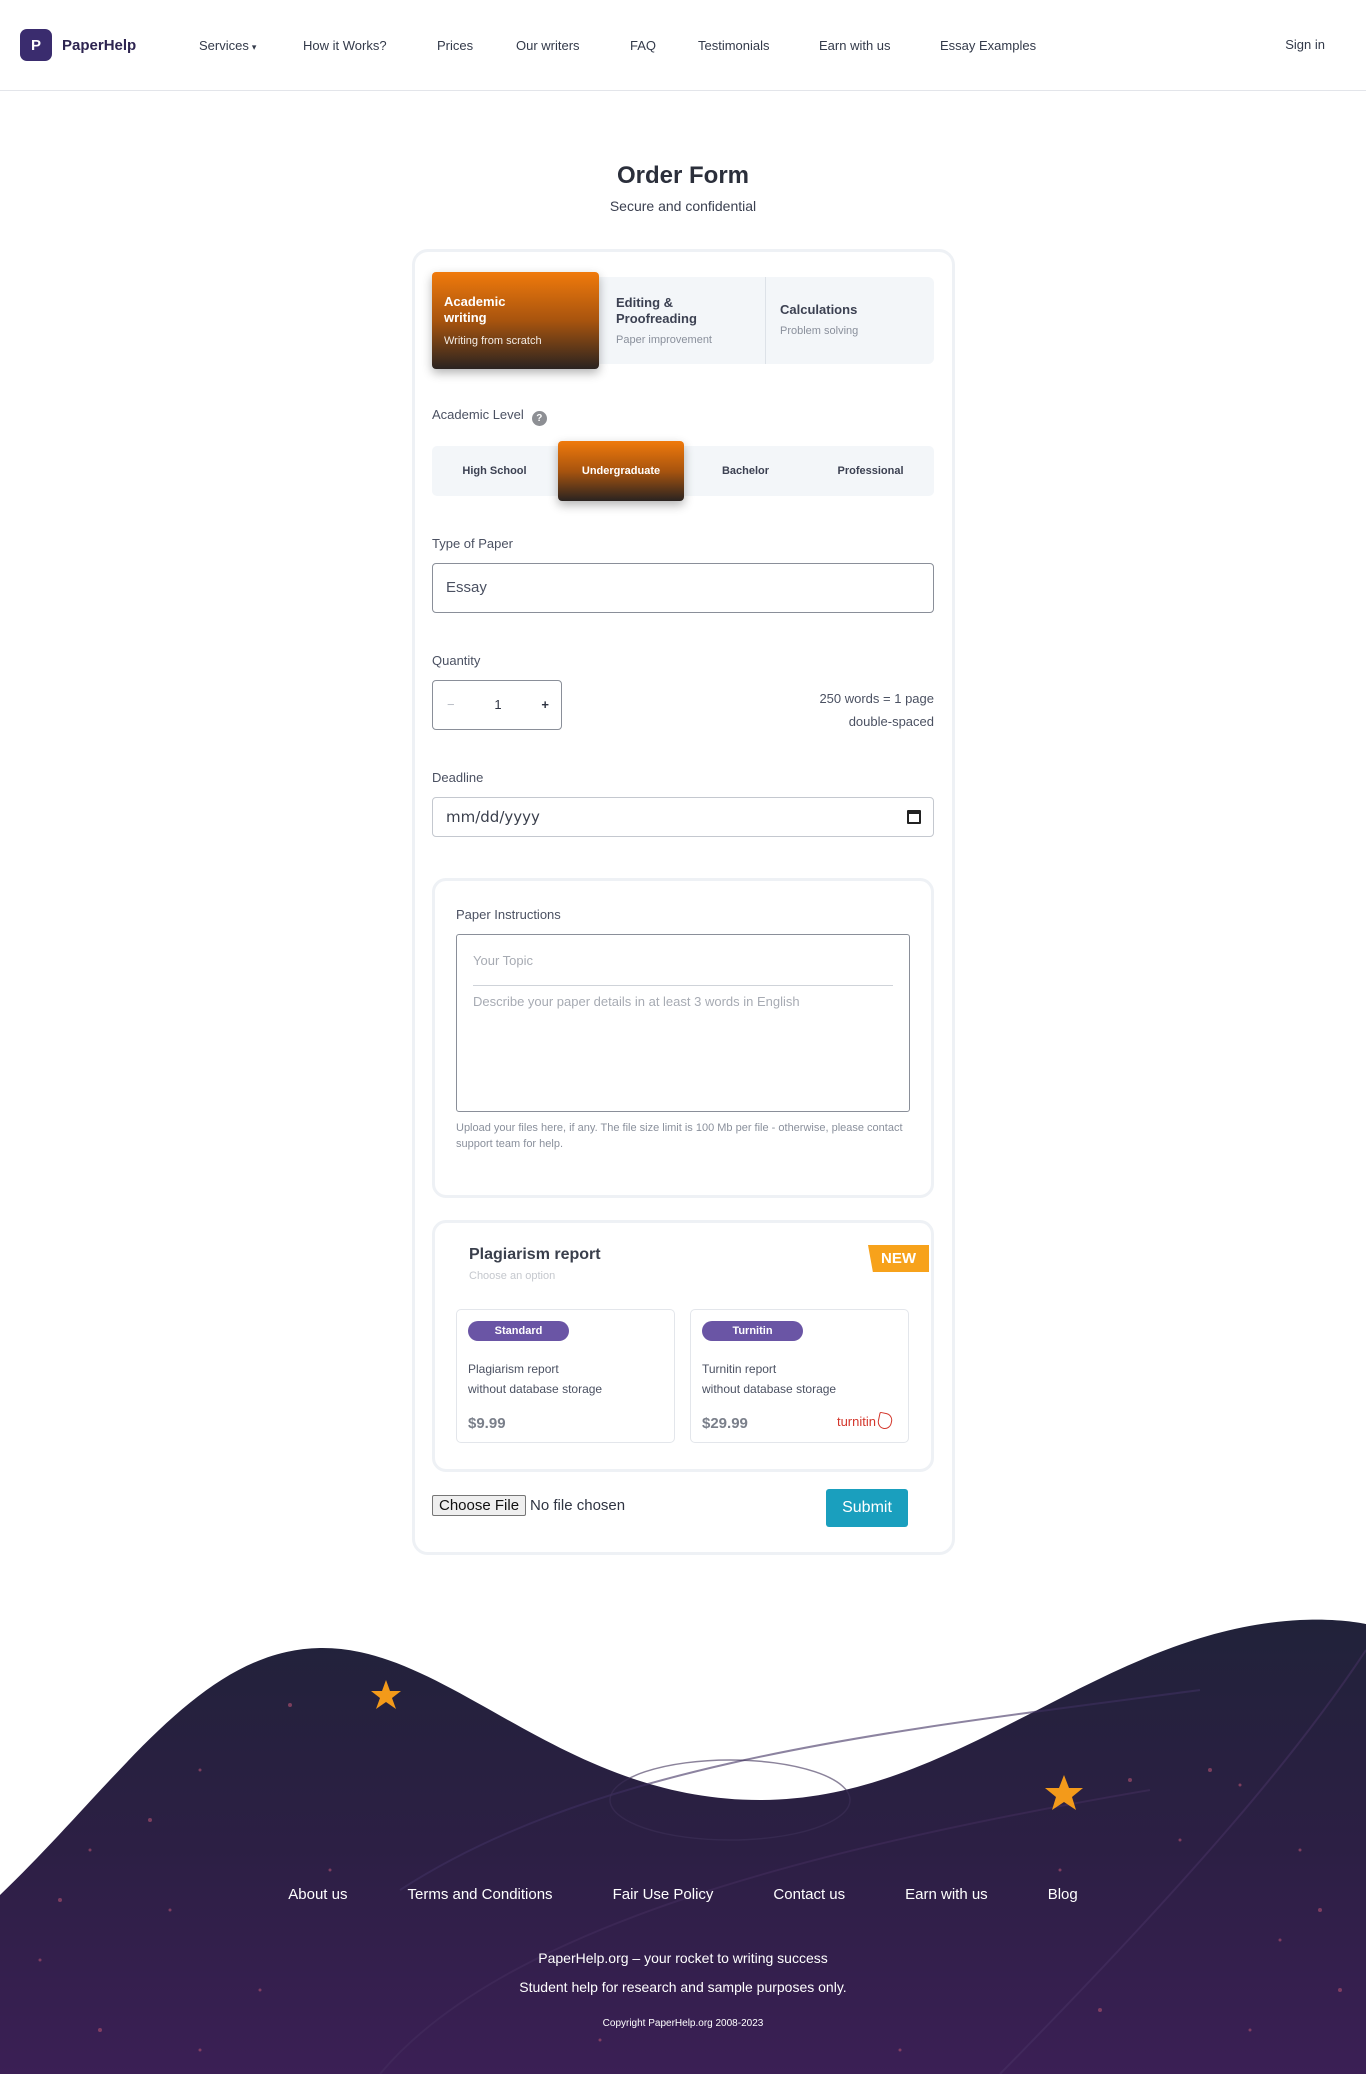 Image resolution: width=1366 pixels, height=2074 pixels. I want to click on nav-testimonials: Testimonials, so click(758, 45).